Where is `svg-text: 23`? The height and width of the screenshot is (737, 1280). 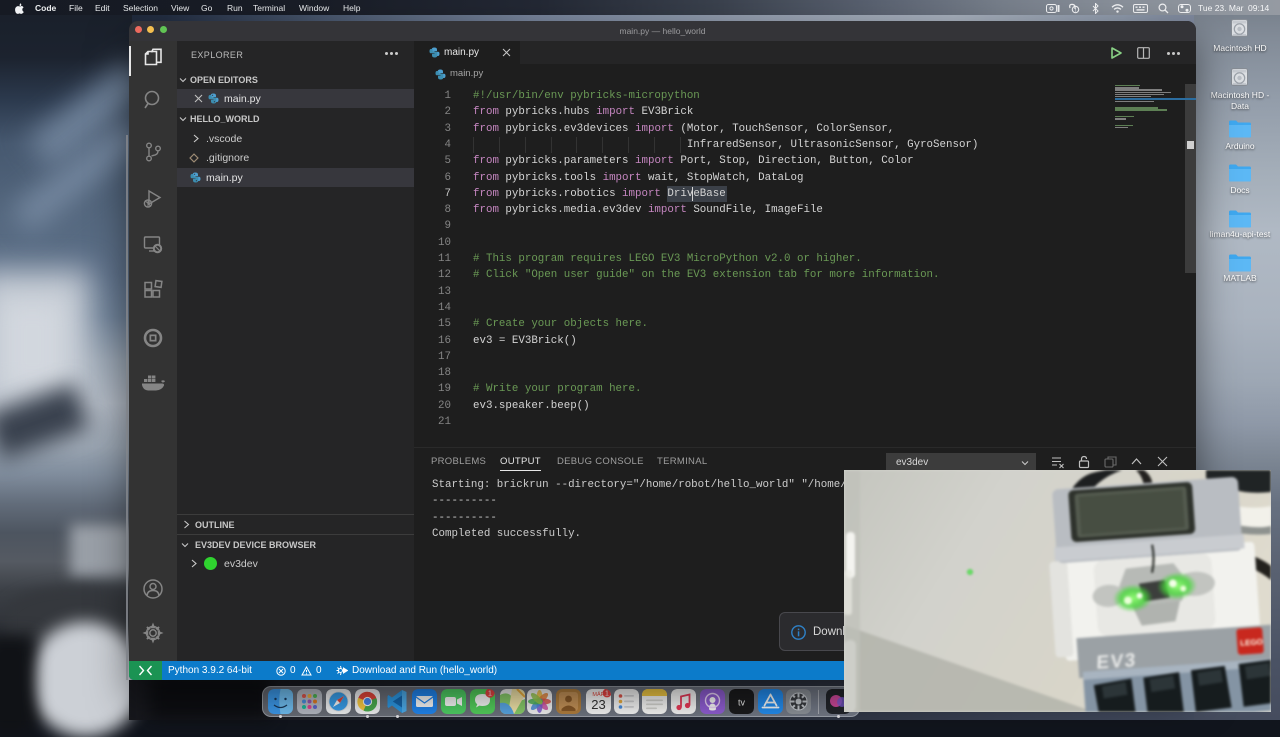 svg-text: 23 is located at coordinates (598, 704).